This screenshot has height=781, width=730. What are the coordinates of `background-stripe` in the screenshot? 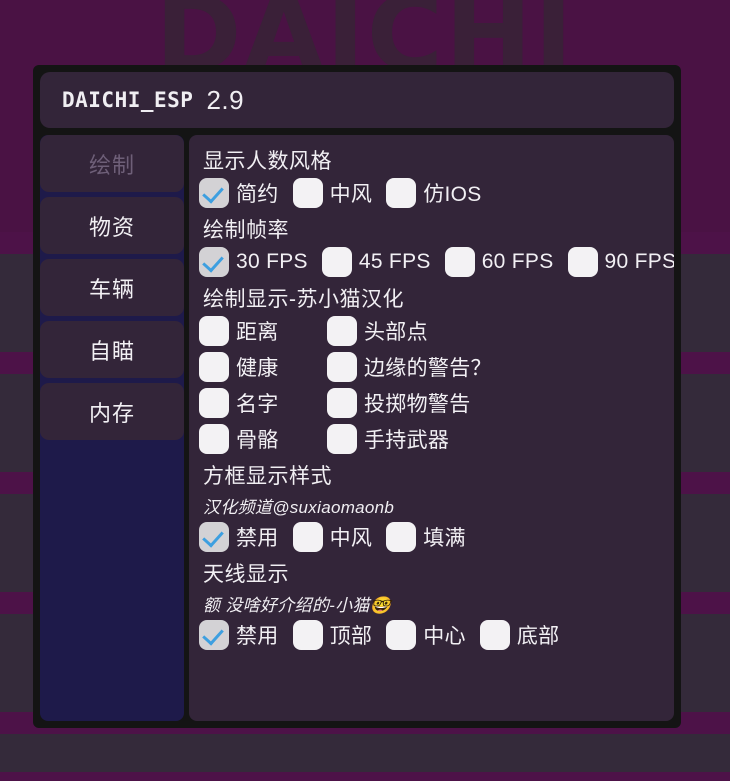 It's located at (365, 776).